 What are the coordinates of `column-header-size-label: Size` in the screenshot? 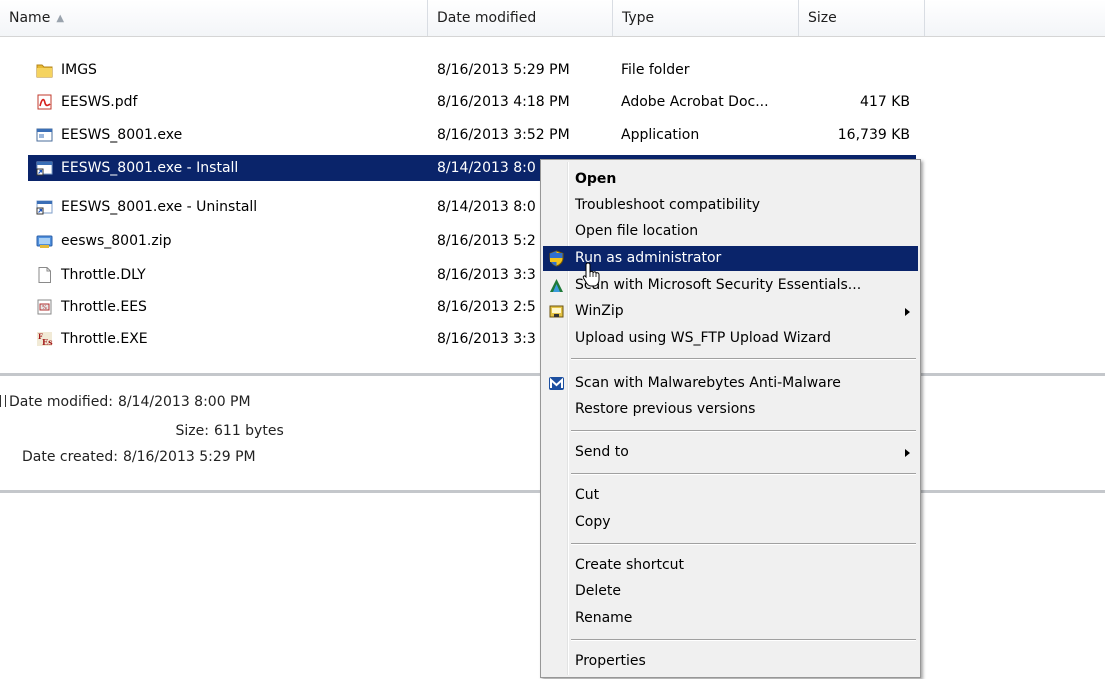 It's located at (822, 18).